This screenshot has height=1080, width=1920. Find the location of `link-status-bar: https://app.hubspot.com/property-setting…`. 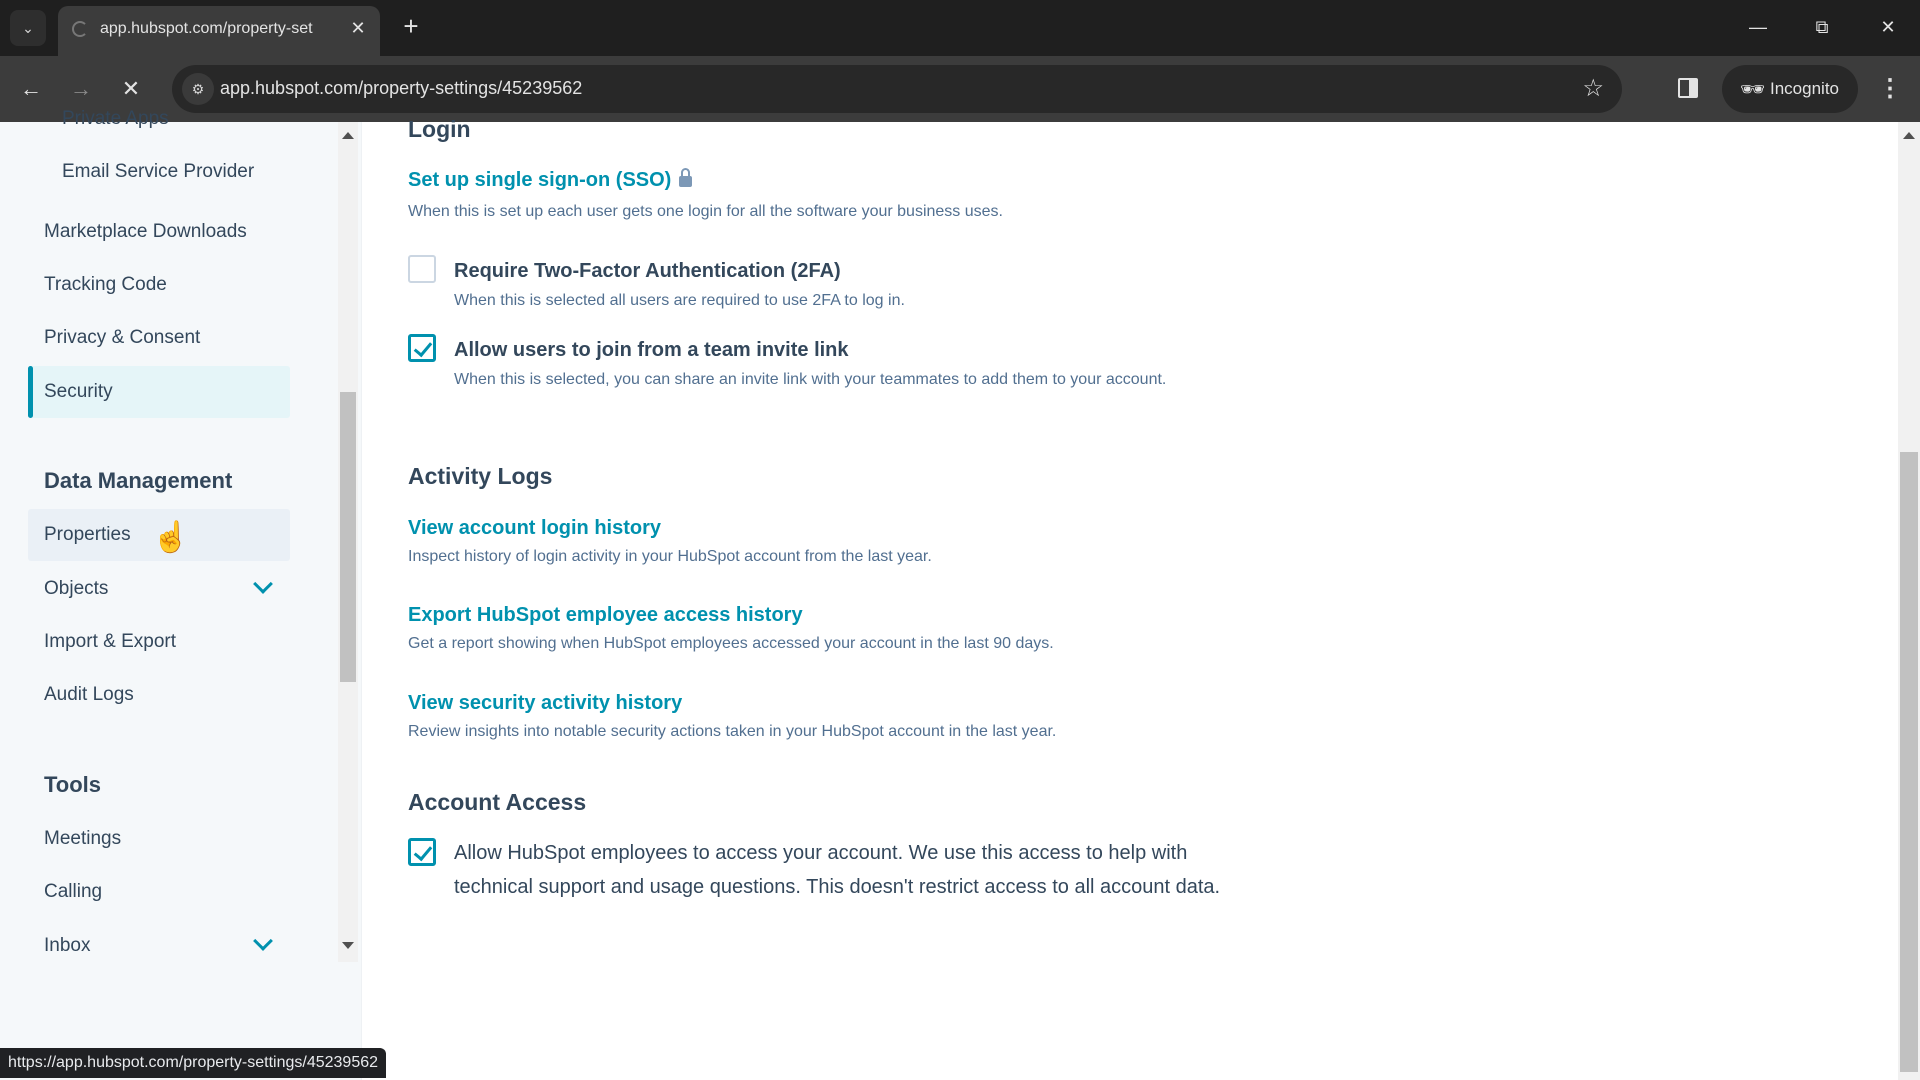

link-status-bar: https://app.hubspot.com/property-setting… is located at coordinates (193, 1063).